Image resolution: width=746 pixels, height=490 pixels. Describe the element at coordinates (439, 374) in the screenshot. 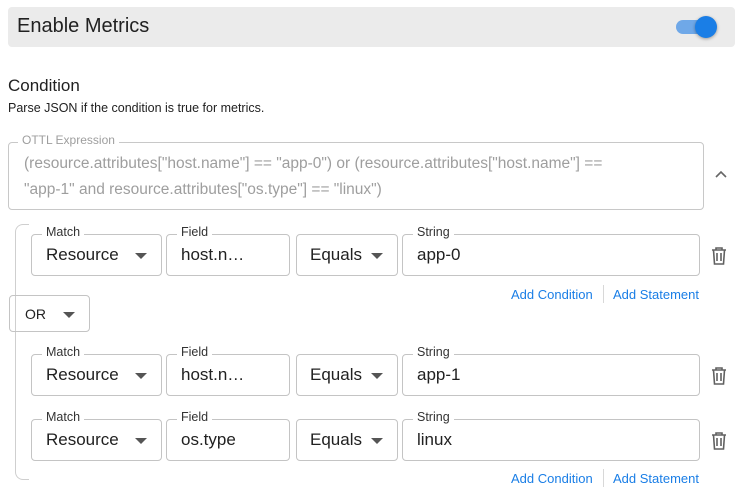

I see `value-text: app-1` at that location.